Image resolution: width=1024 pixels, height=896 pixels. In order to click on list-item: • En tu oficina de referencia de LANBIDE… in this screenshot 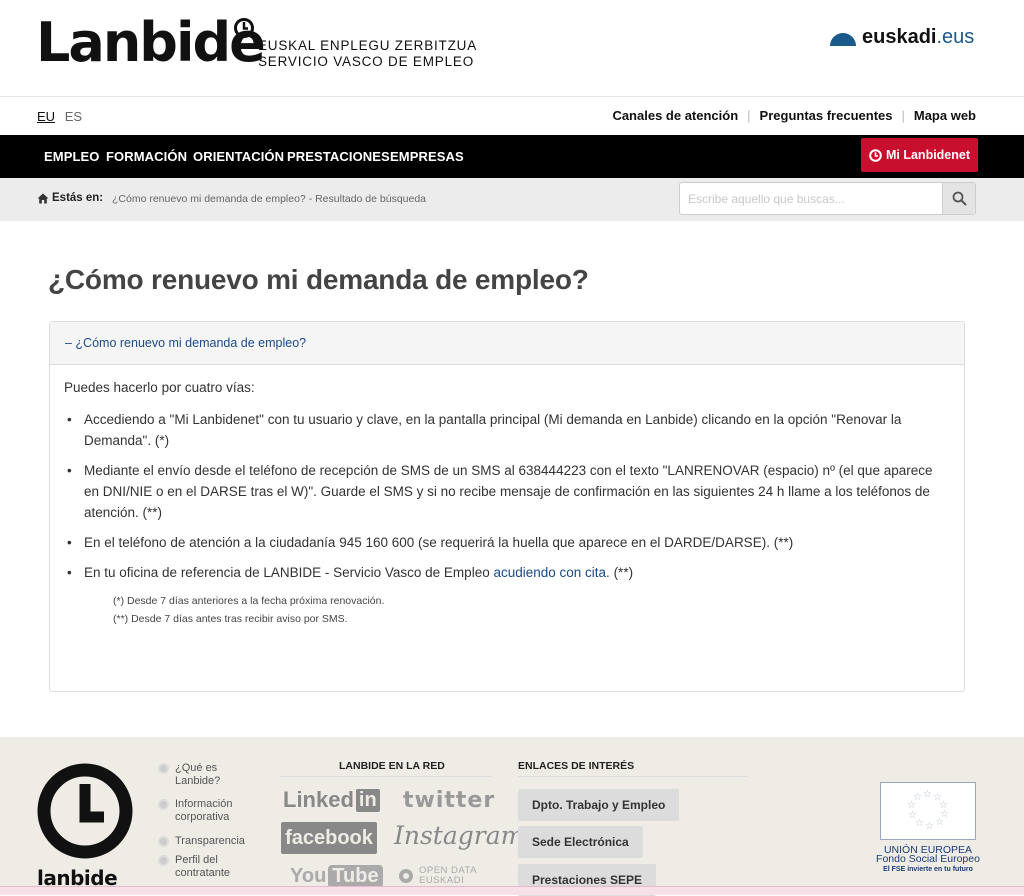, I will do `click(507, 572)`.